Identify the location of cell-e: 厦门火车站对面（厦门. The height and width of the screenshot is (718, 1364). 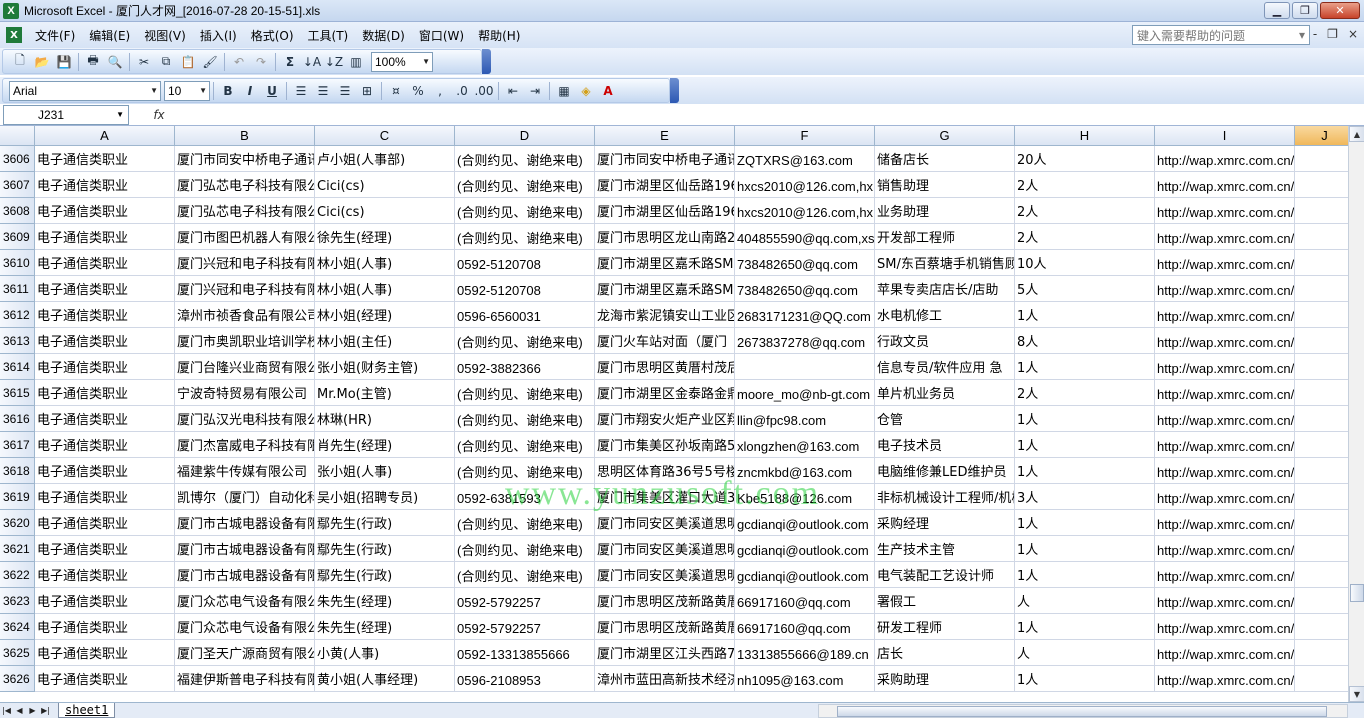
(665, 341).